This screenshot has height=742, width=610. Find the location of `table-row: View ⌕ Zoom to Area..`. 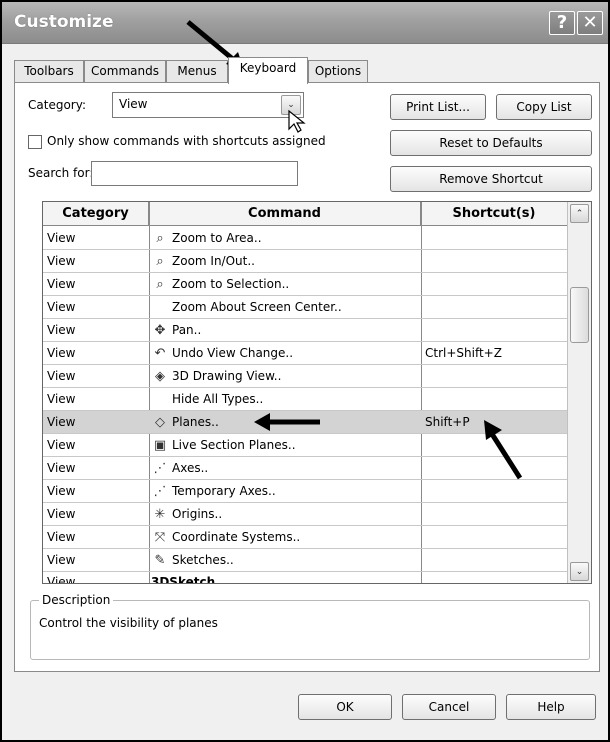

table-row: View ⌕ Zoom to Area.. is located at coordinates (305, 238).